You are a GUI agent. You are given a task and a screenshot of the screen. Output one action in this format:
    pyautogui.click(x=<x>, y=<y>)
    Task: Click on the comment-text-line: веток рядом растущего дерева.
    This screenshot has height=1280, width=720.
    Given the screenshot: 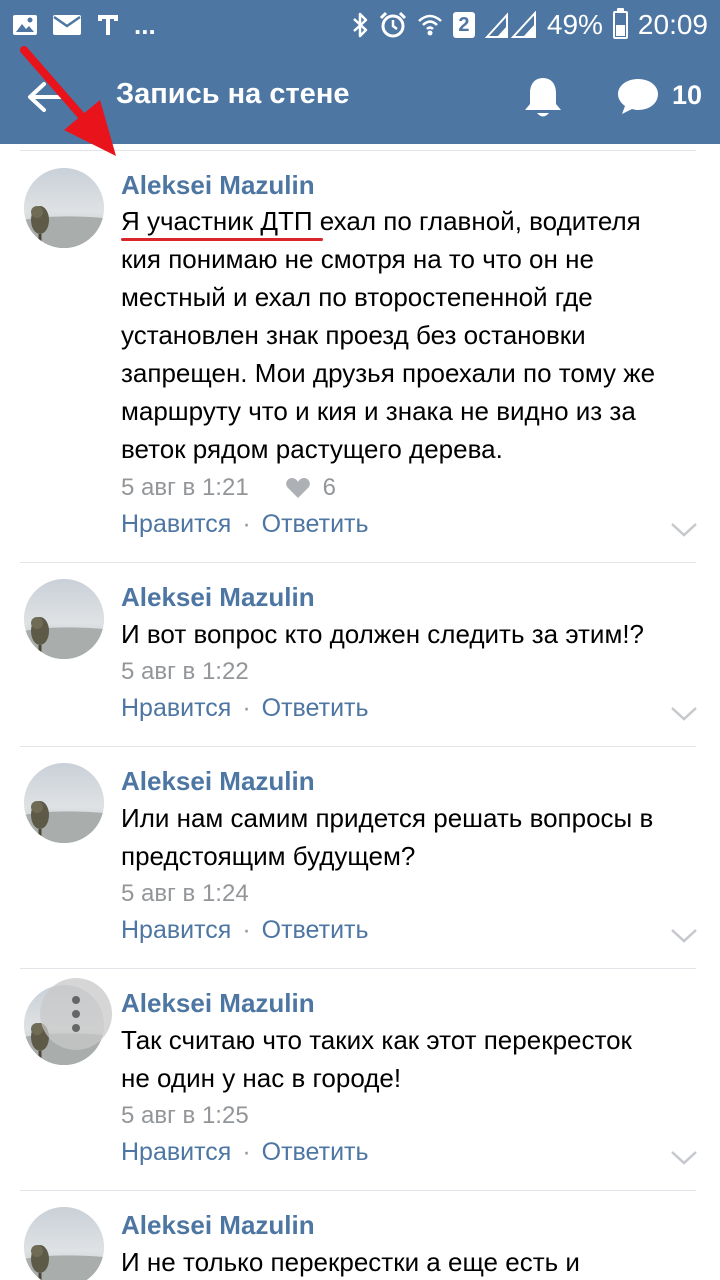 What is the action you would take?
    pyautogui.click(x=312, y=449)
    